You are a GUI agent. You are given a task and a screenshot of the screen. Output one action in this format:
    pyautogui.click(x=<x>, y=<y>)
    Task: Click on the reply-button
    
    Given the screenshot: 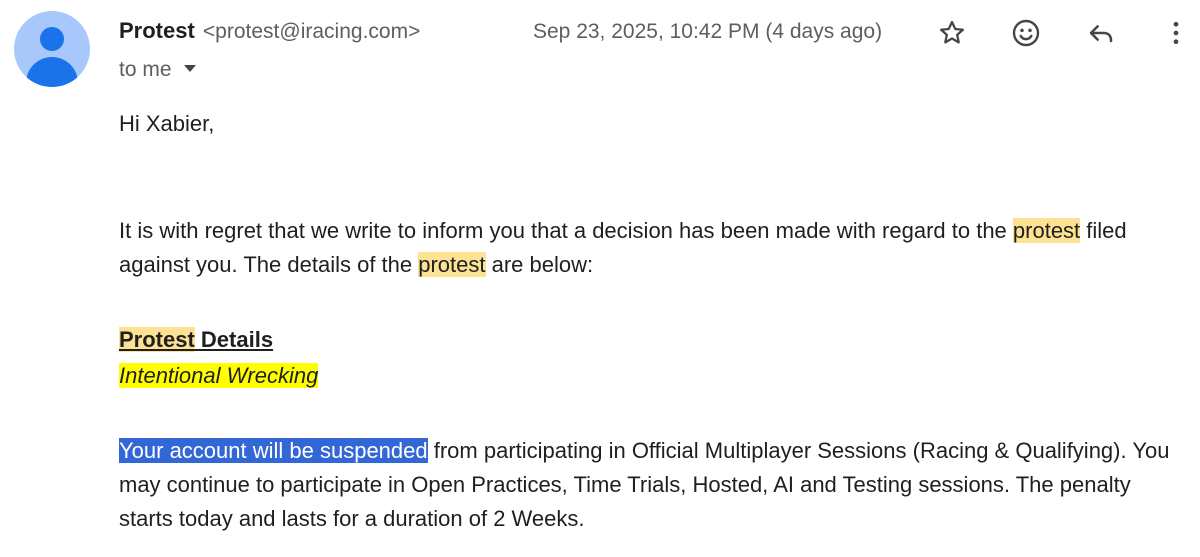 What is the action you would take?
    pyautogui.click(x=1101, y=33)
    